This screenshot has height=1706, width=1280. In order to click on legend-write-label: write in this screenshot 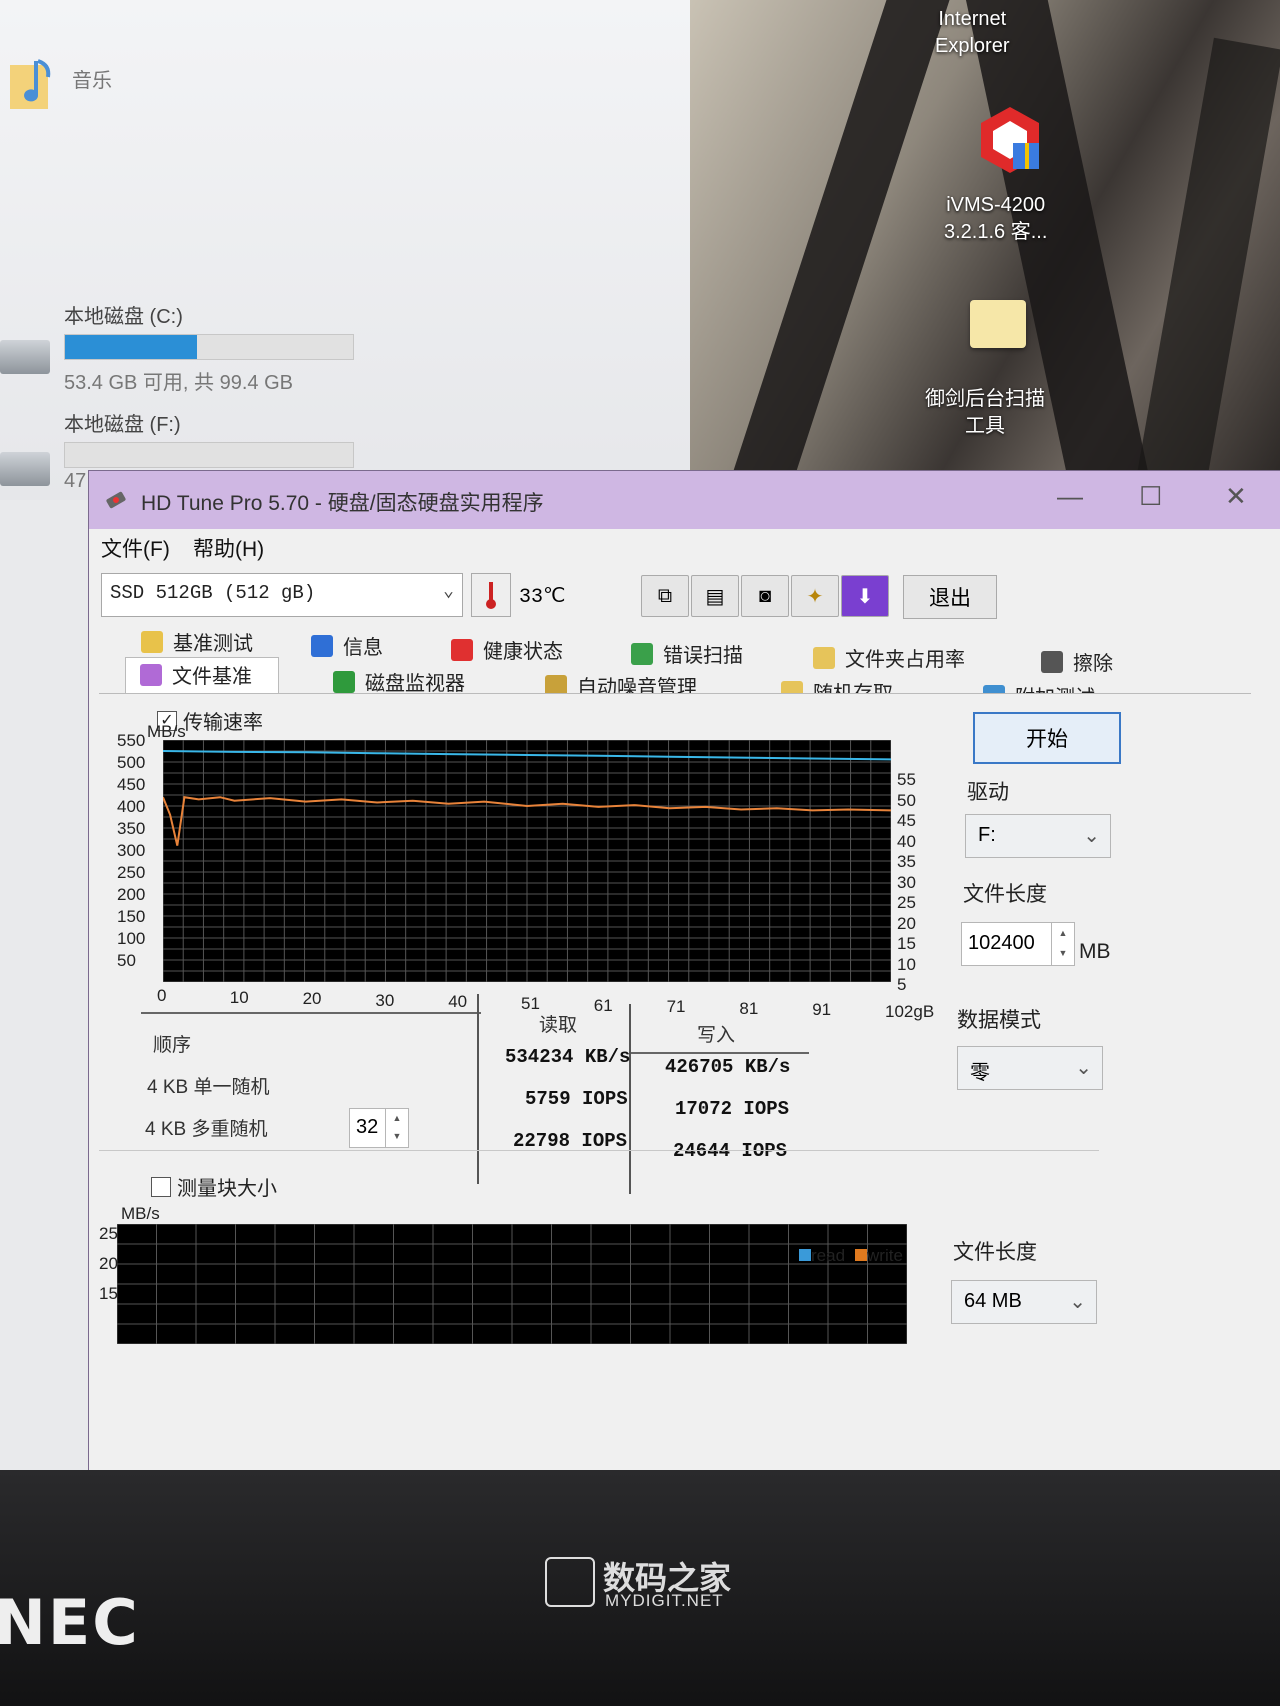, I will do `click(885, 1255)`.